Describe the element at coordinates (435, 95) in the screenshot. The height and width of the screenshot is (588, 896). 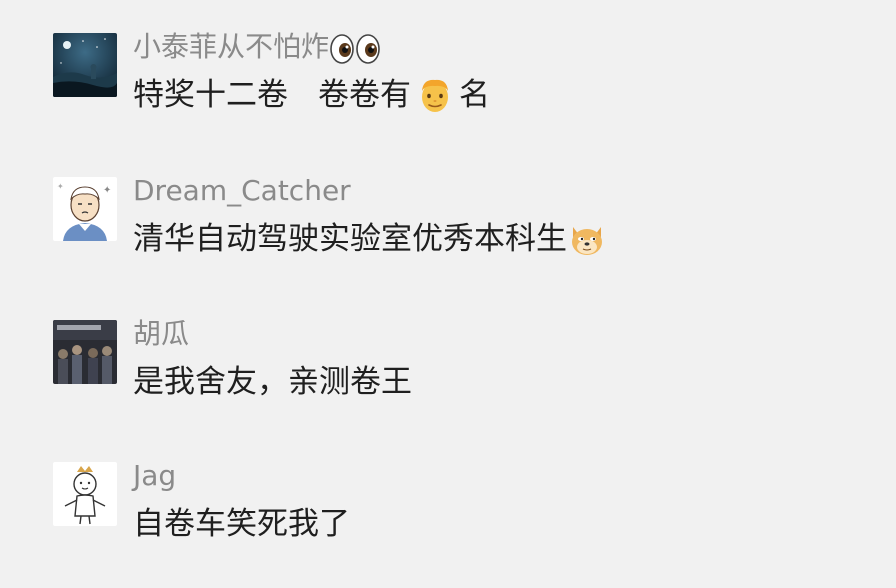
I see `man-face-icon` at that location.